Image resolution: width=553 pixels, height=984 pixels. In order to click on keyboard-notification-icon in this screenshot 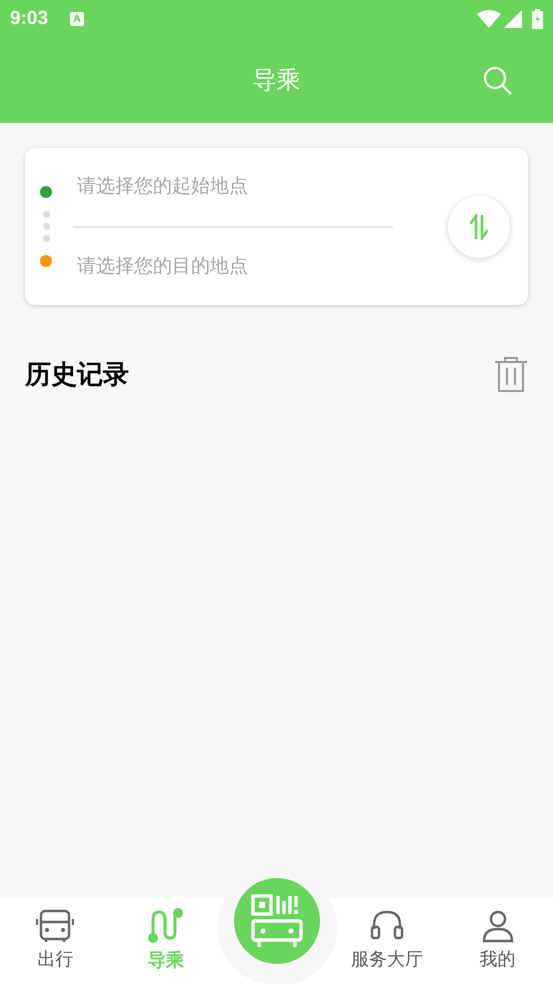, I will do `click(77, 19)`.